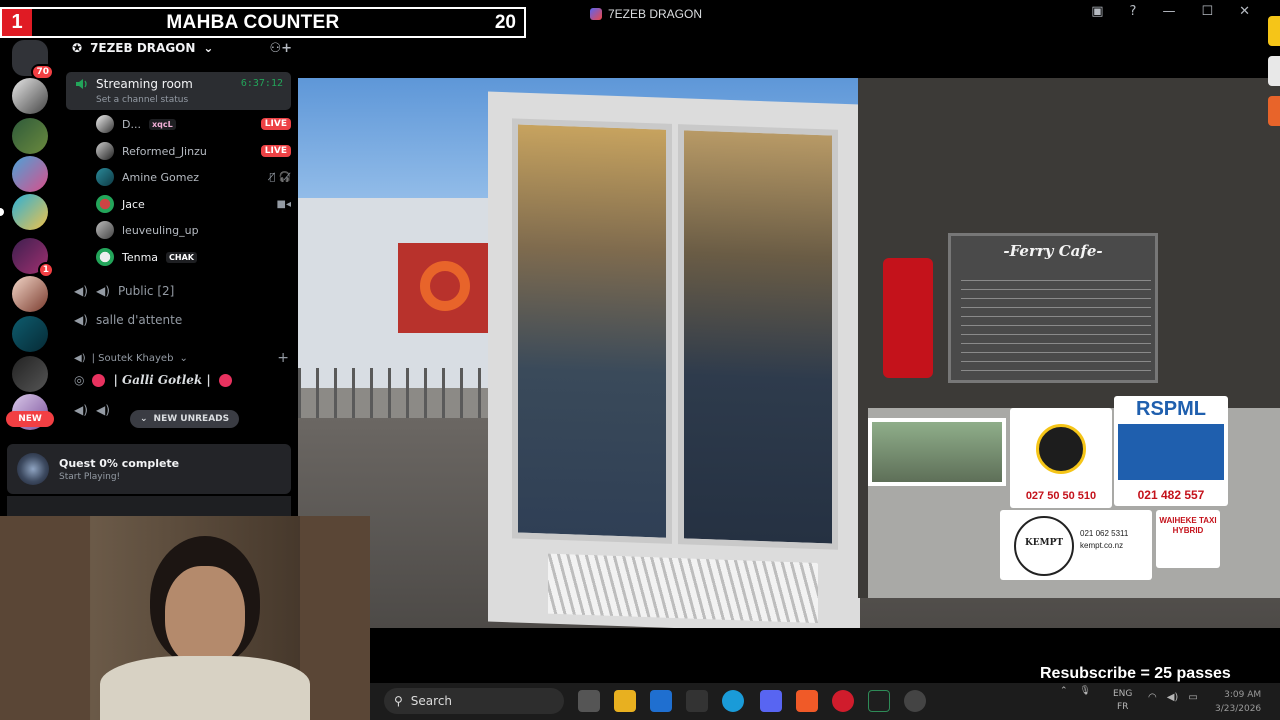  What do you see at coordinates (149, 469) in the screenshot?
I see `quest-banner: Quest 0% complete Start Playing!` at bounding box center [149, 469].